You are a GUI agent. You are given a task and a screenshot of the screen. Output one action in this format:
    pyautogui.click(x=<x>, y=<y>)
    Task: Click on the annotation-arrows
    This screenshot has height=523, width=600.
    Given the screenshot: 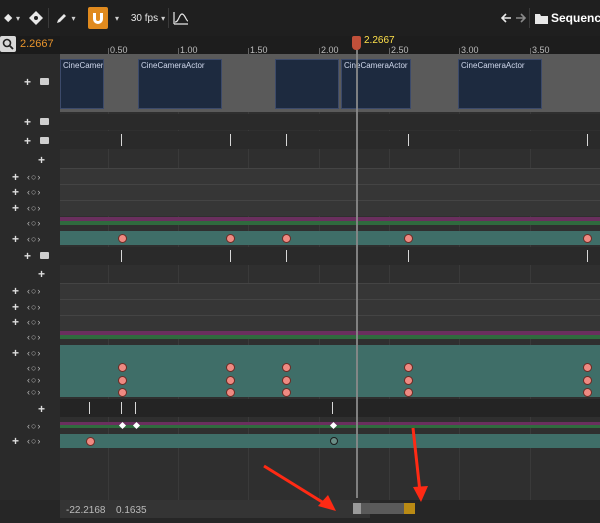 What is the action you would take?
    pyautogui.click(x=345, y=469)
    